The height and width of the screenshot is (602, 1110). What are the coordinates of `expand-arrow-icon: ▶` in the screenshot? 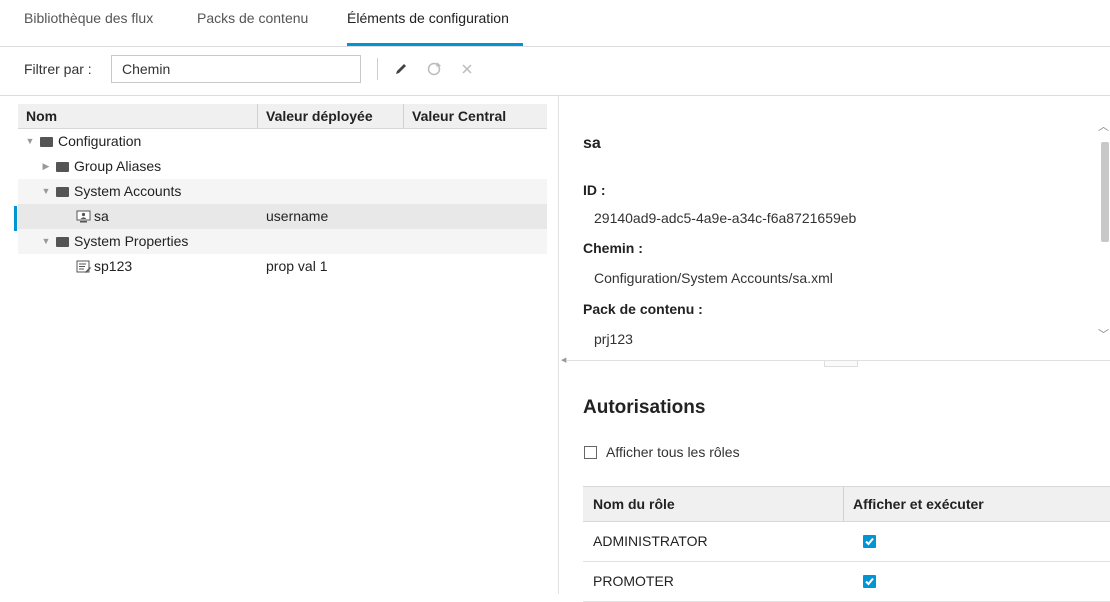 It's located at (46, 167).